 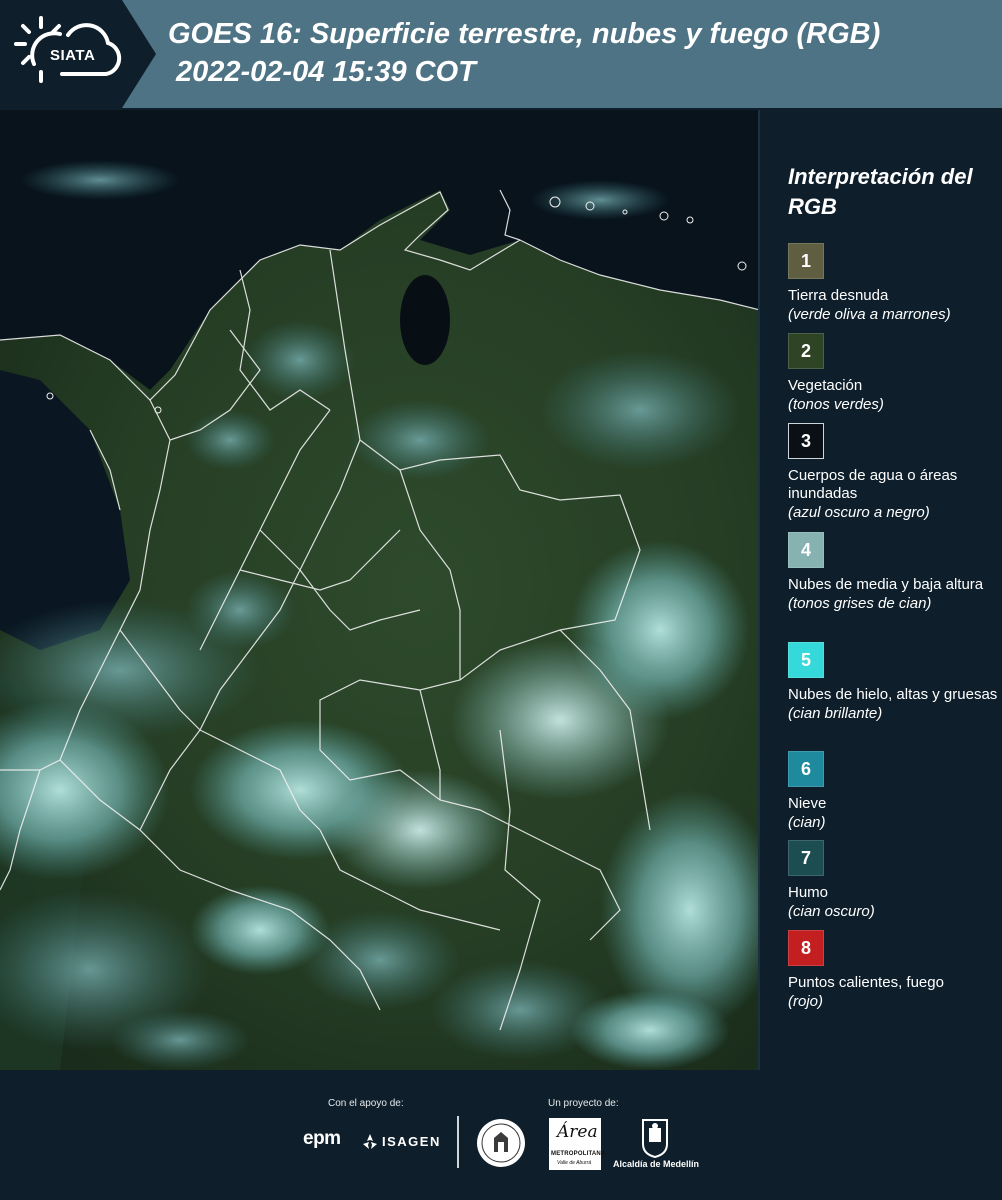 I want to click on legend-label: Cuerpos de agua o áreas inundadas, so click(x=873, y=484).